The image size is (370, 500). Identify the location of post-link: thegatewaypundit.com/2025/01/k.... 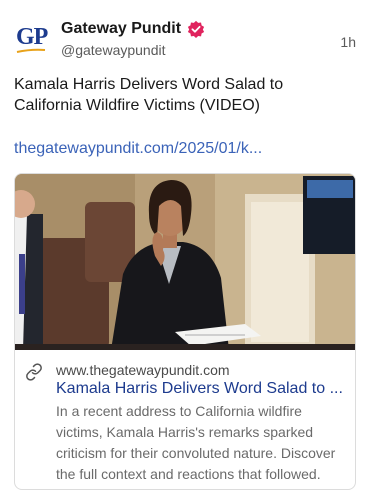
(138, 149).